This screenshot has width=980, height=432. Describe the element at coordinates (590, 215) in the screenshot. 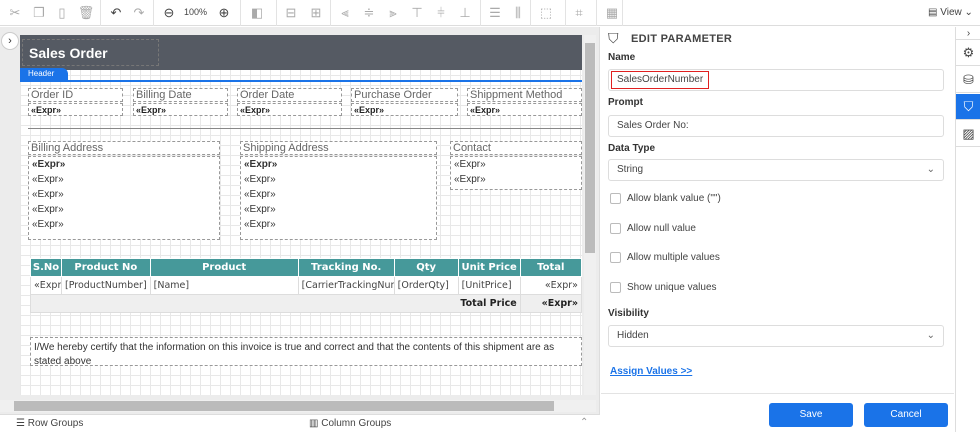

I see `vertical-scrollbar` at that location.